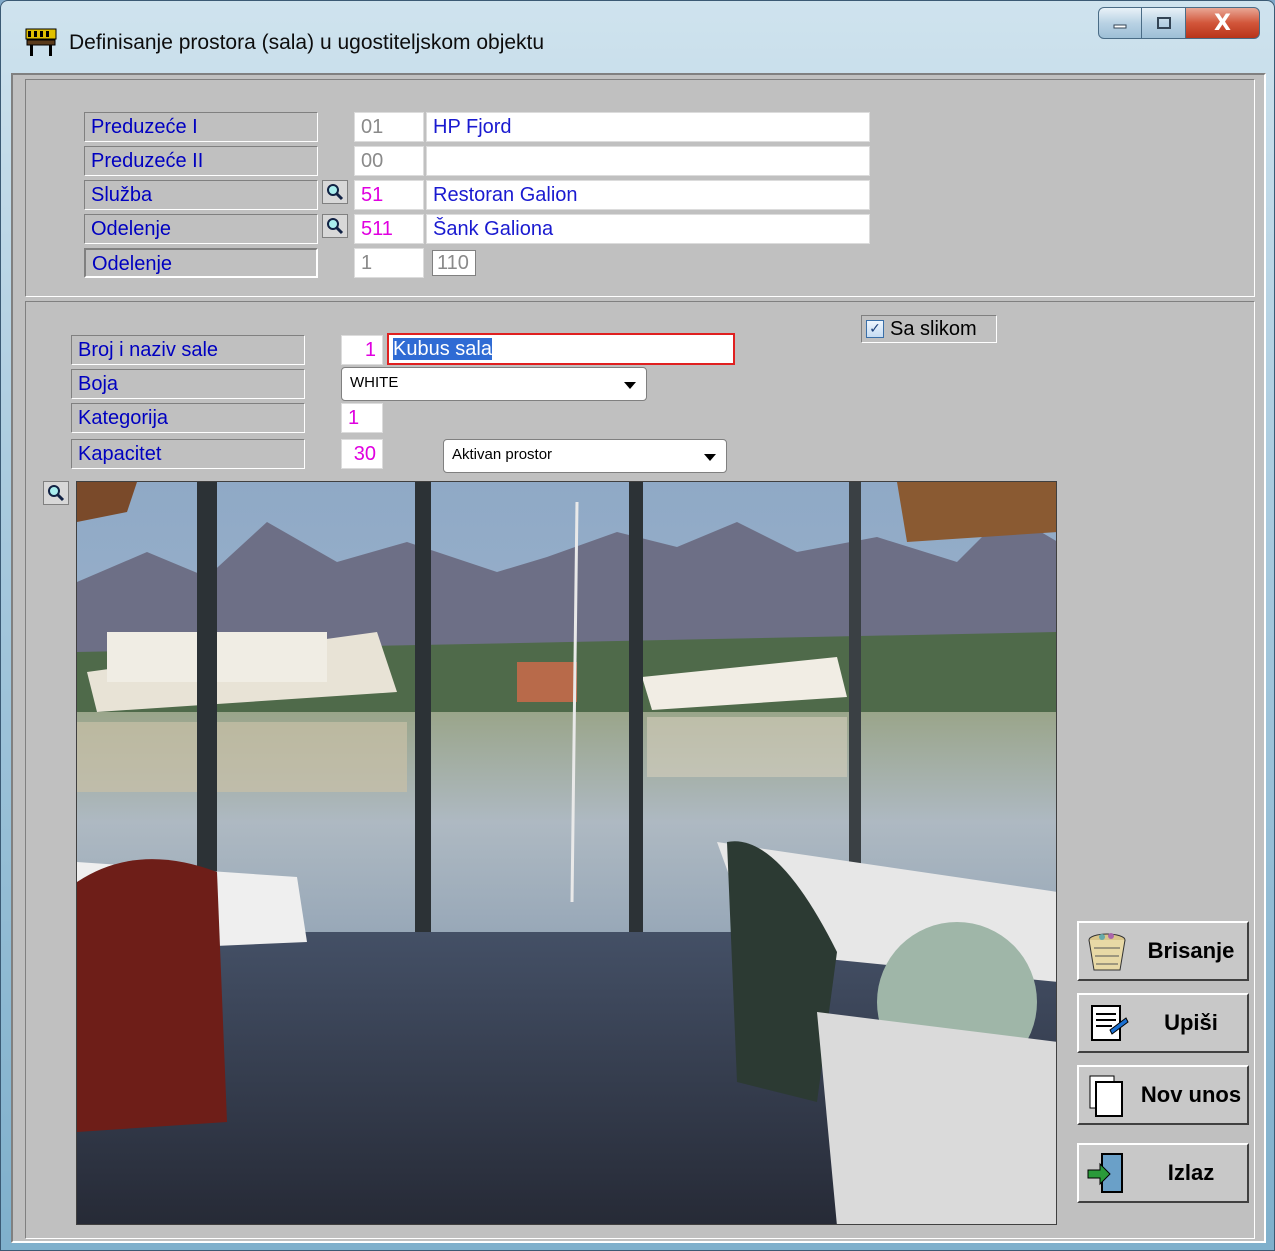  I want to click on check-icon: ✓, so click(875, 329).